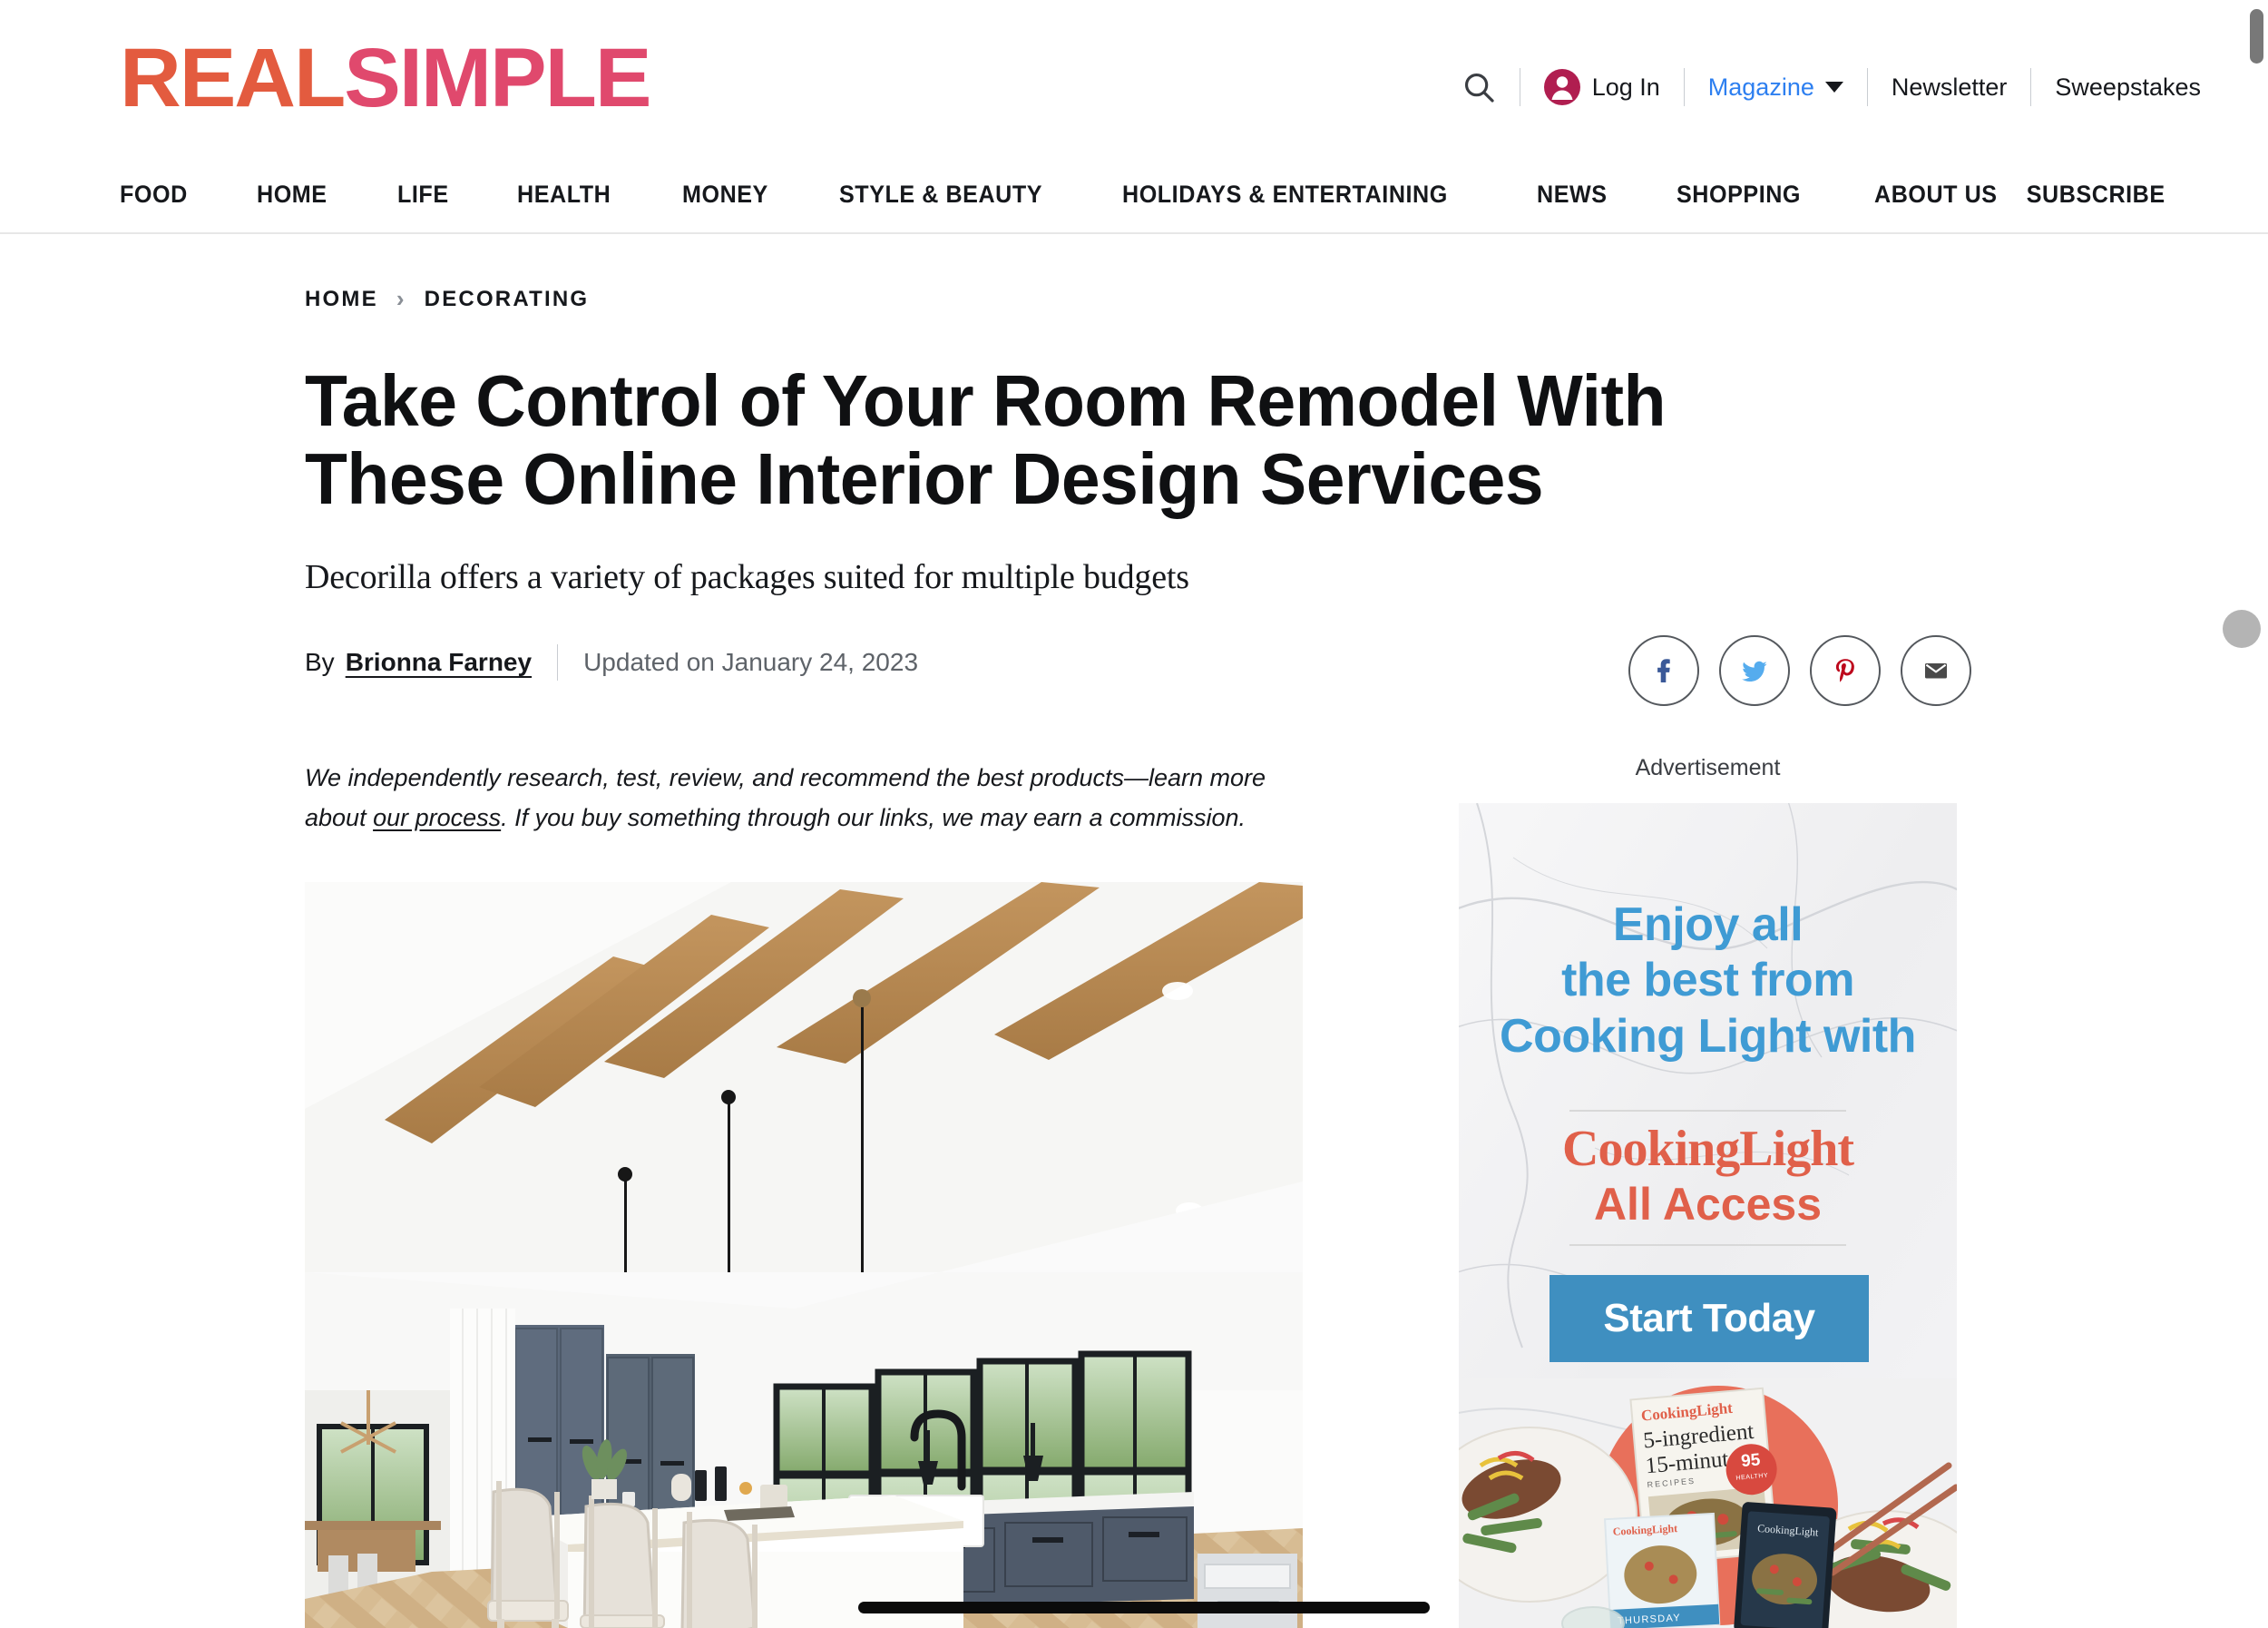  Describe the element at coordinates (423, 195) in the screenshot. I see `nav-item-life: LIFE` at that location.